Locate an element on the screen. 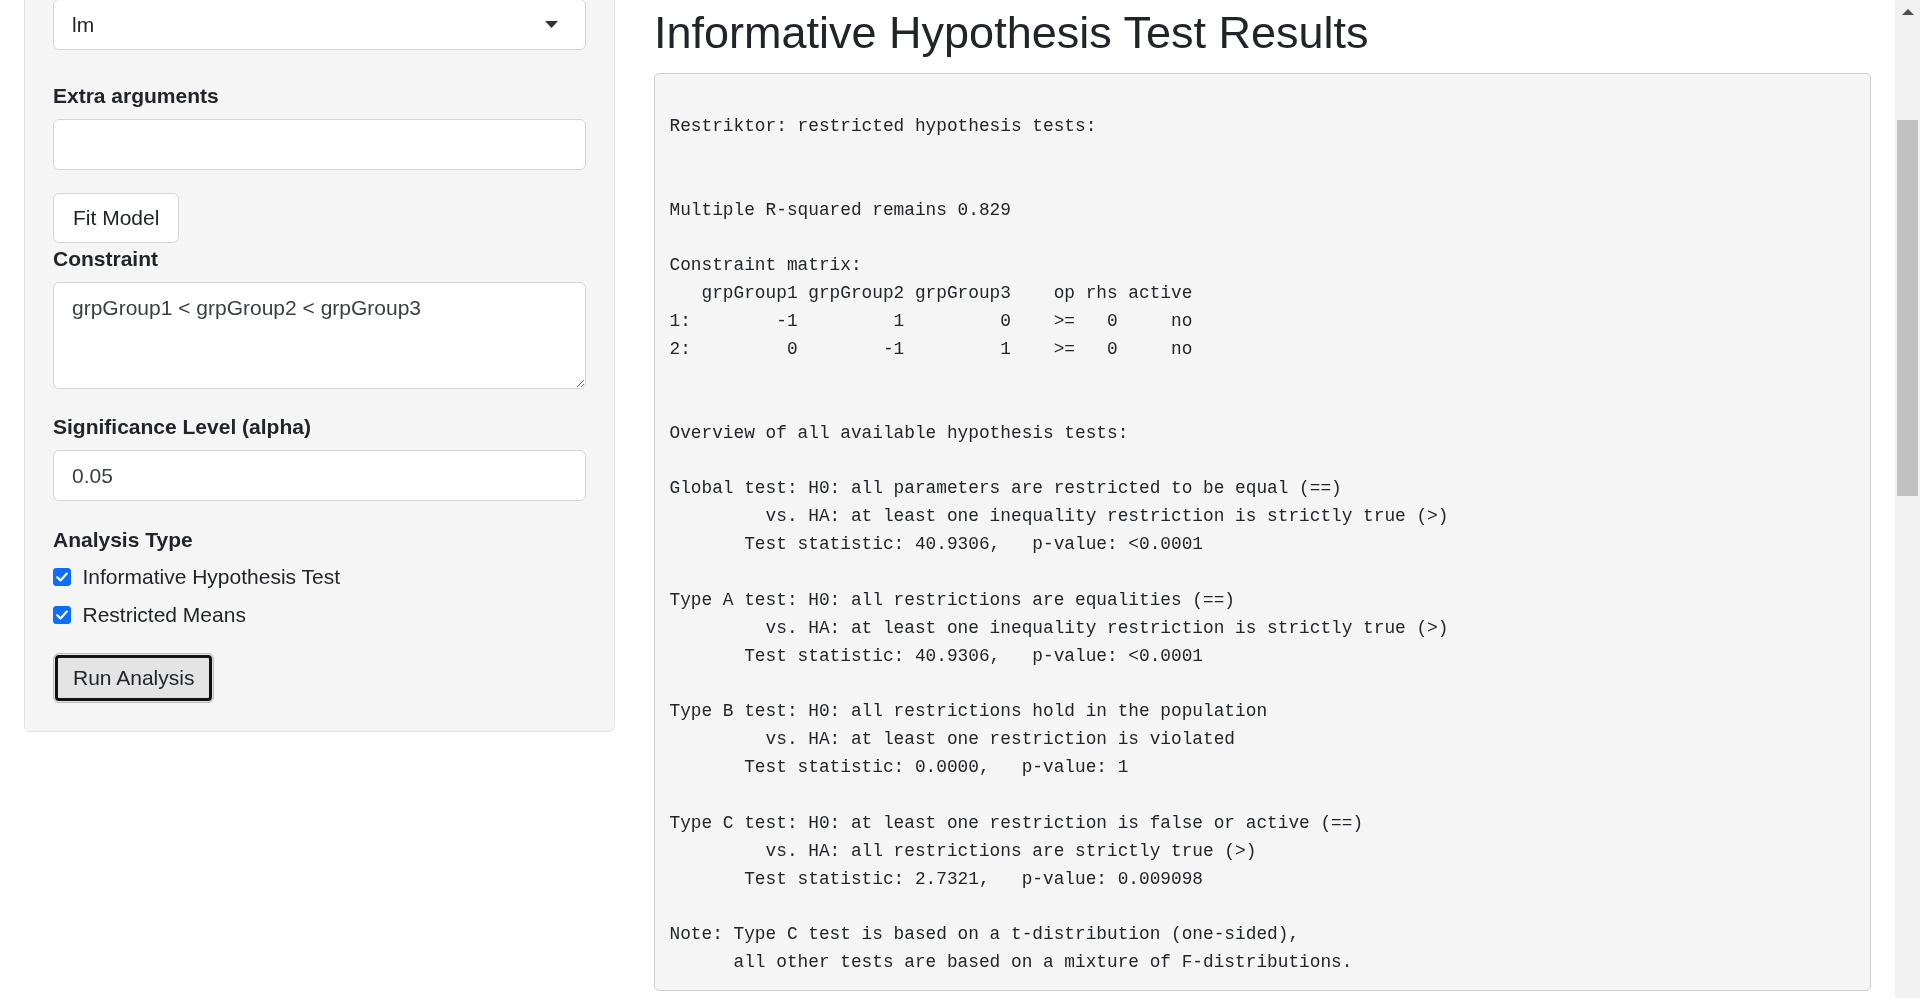 The width and height of the screenshot is (1920, 998). output-line: Type A test: H0: all restrictions are equalities (==) is located at coordinates (952, 600).